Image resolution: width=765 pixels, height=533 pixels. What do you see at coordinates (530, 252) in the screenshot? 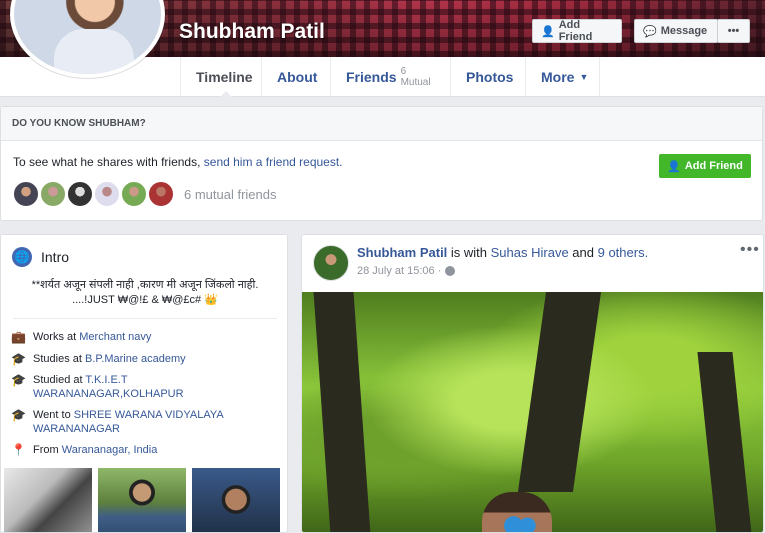
I see `tagged-person-link: Suhas Hirave` at bounding box center [530, 252].